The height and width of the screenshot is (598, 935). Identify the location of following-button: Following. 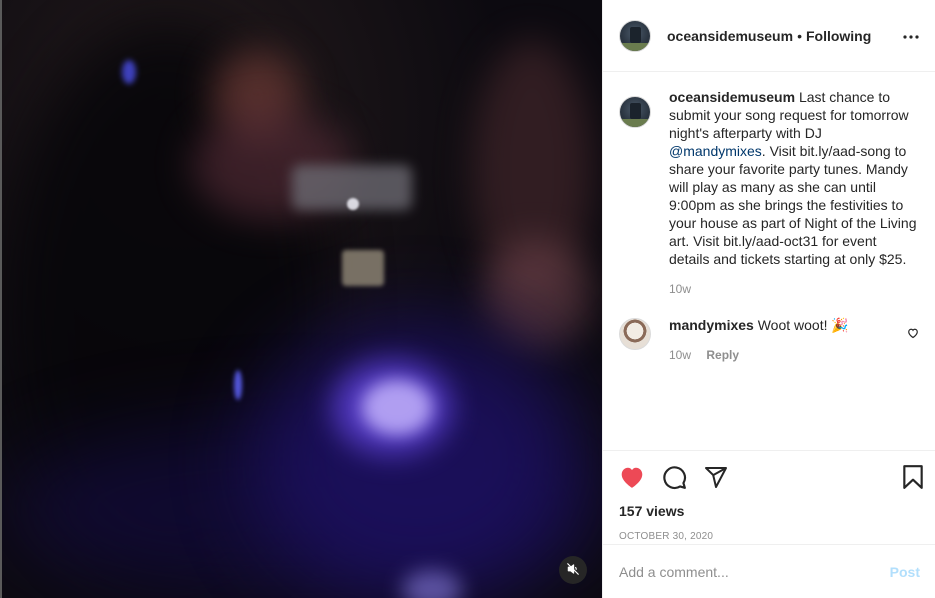
(838, 36).